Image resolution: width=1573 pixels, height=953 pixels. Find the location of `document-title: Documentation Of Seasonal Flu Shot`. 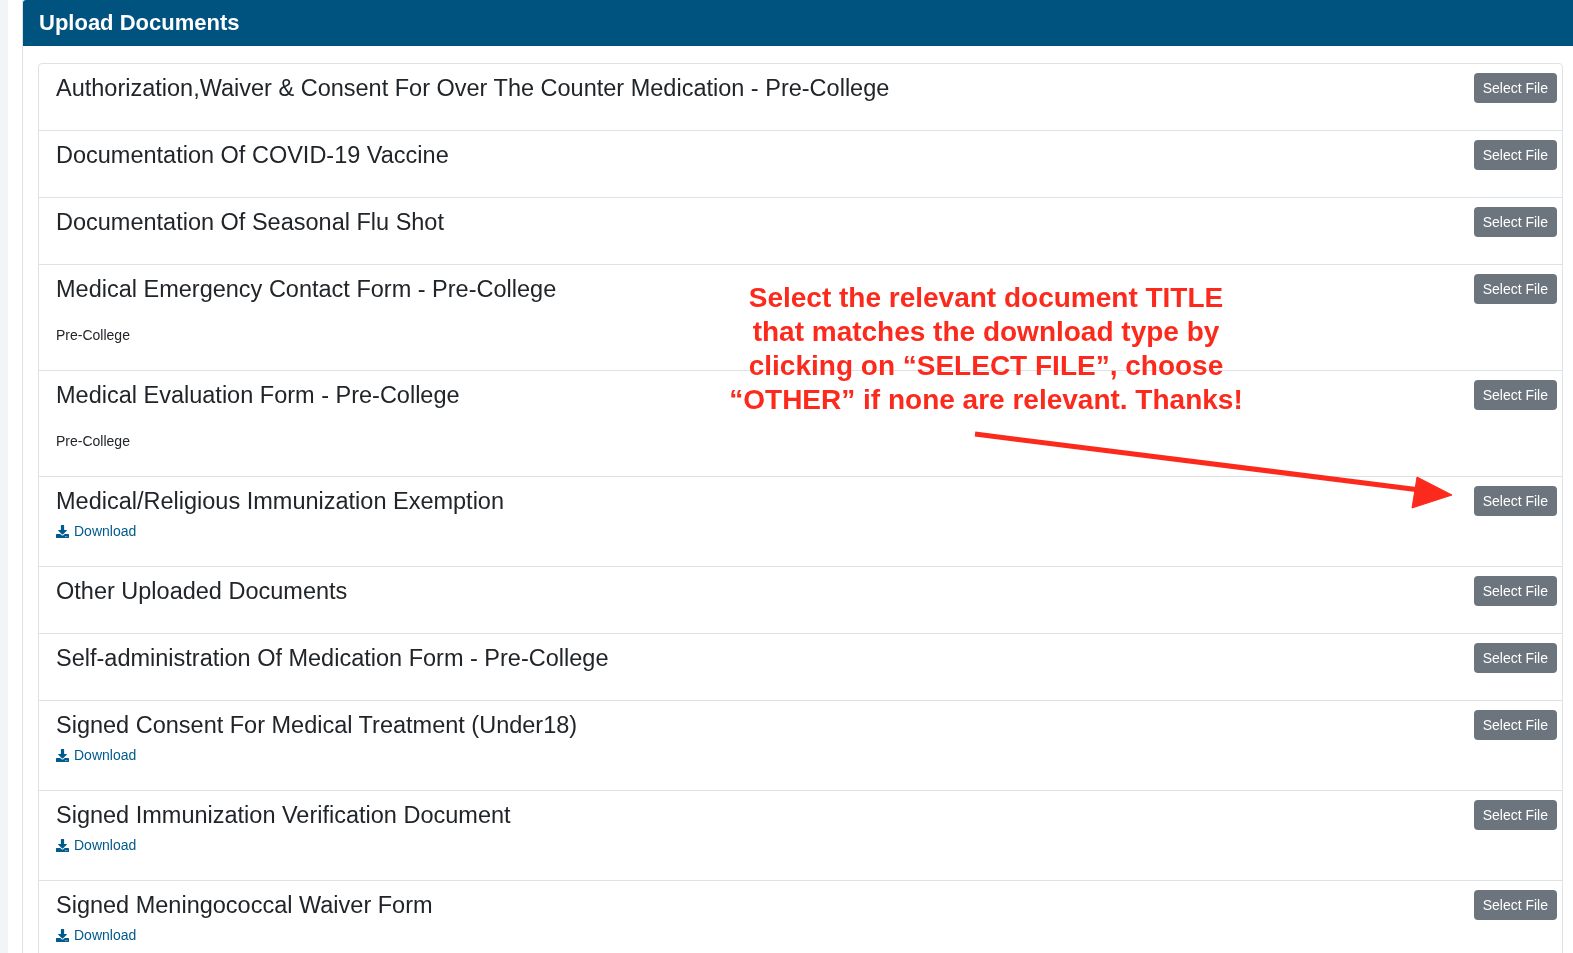

document-title: Documentation Of Seasonal Flu Shot is located at coordinates (250, 222).